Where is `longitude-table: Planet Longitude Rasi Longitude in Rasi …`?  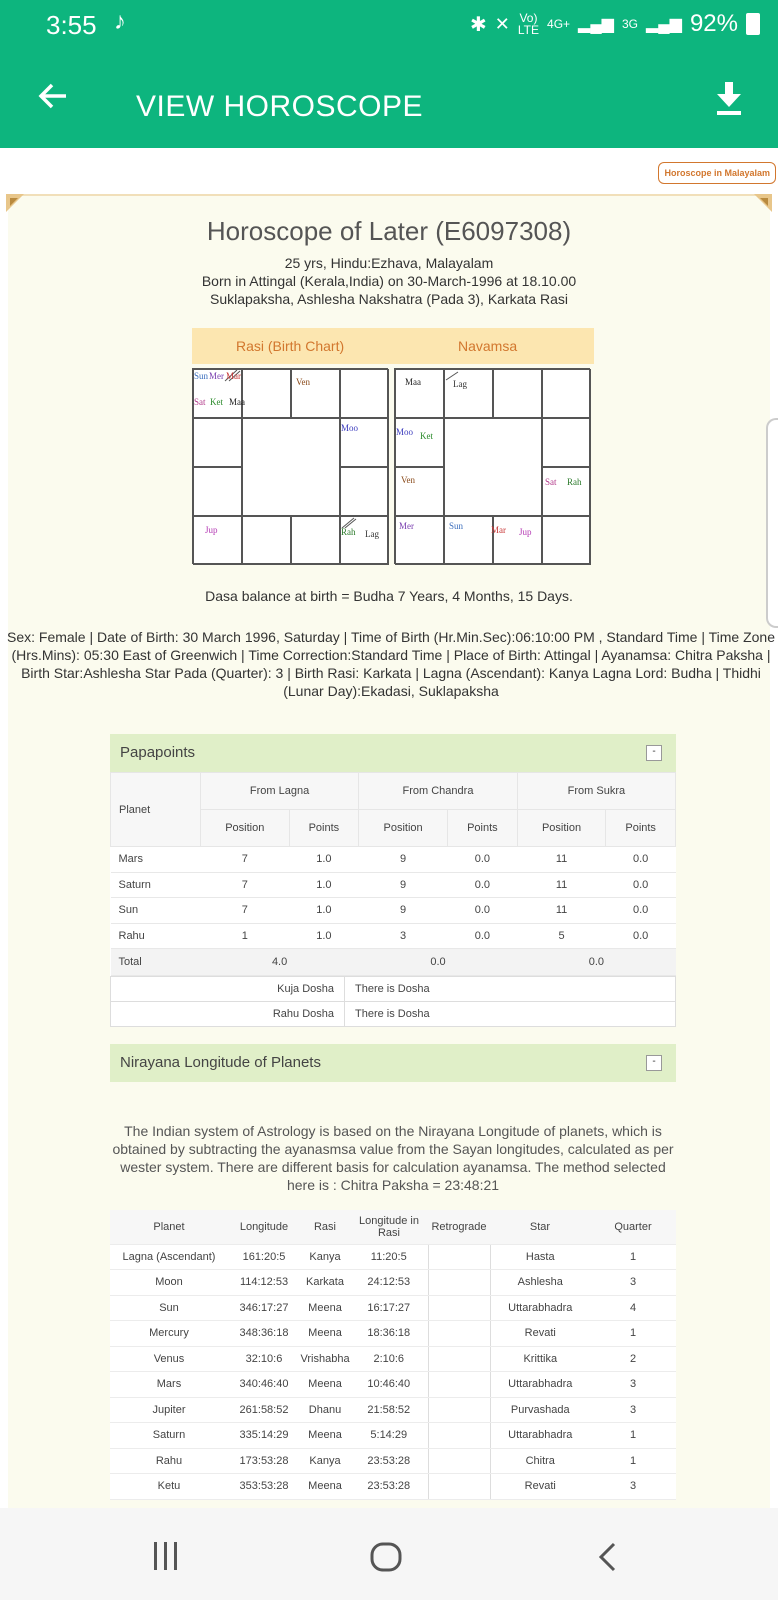 longitude-table: Planet Longitude Rasi Longitude in Rasi … is located at coordinates (393, 1355).